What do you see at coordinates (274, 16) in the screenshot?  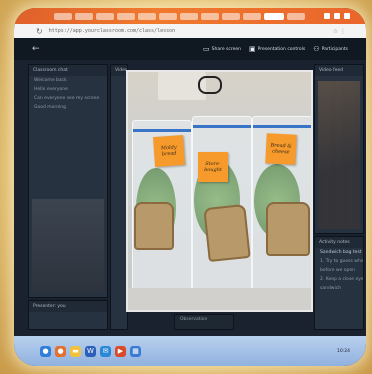 I see `browser-tab-active` at bounding box center [274, 16].